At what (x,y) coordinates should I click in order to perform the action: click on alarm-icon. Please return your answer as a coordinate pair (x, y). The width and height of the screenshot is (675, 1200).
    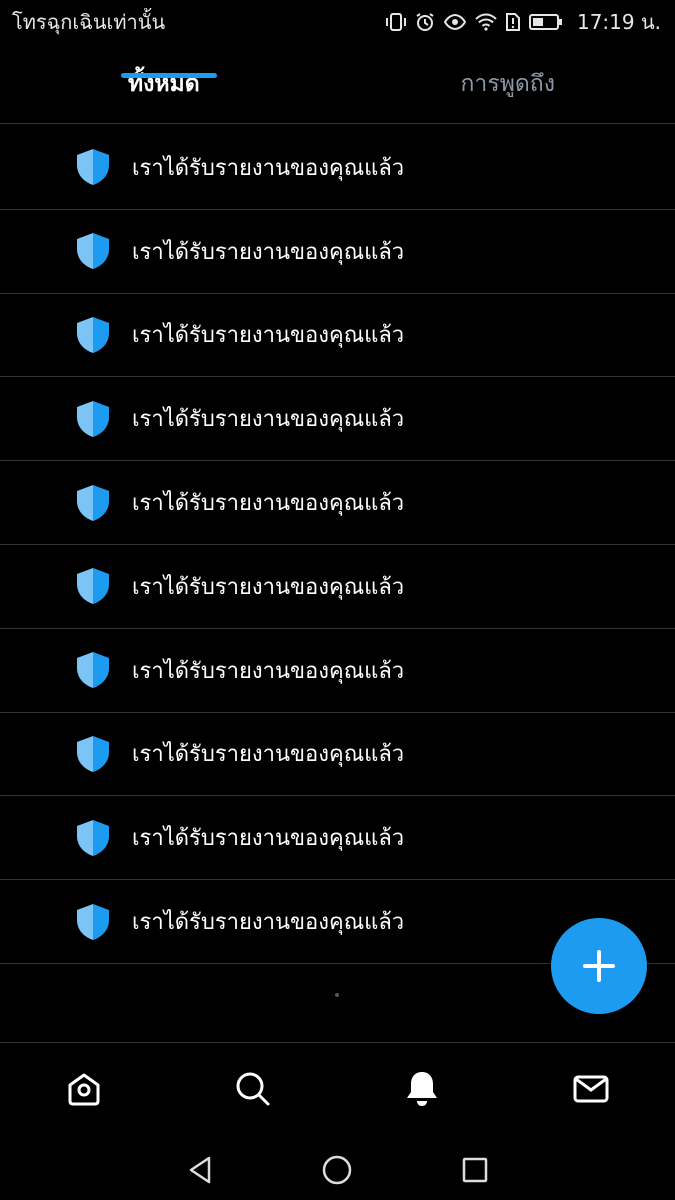
    Looking at the image, I should click on (425, 22).